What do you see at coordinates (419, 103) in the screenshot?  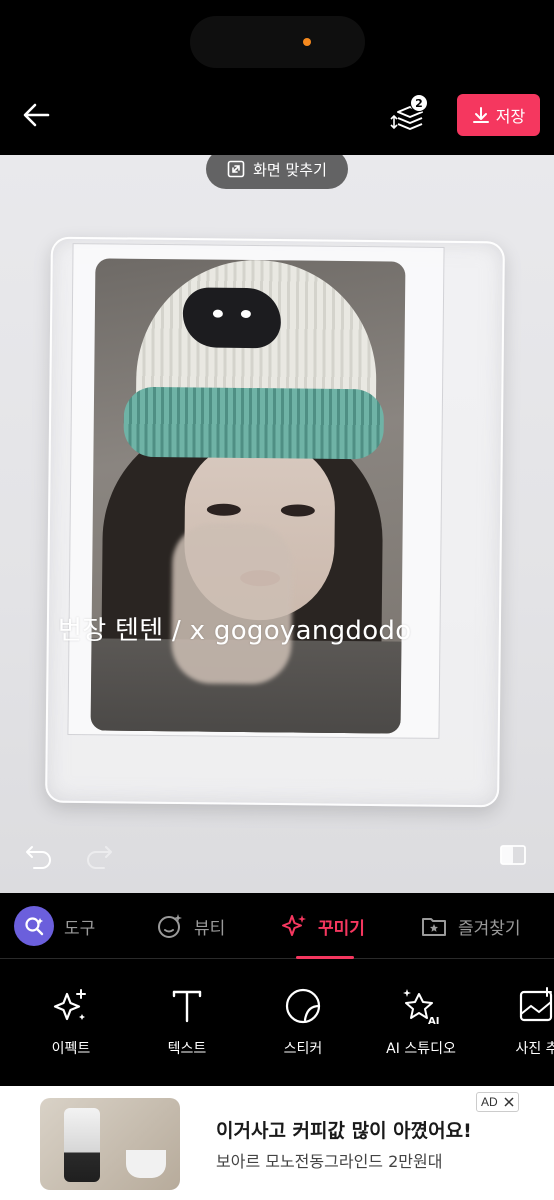 I see `layers-count-badge: 2` at bounding box center [419, 103].